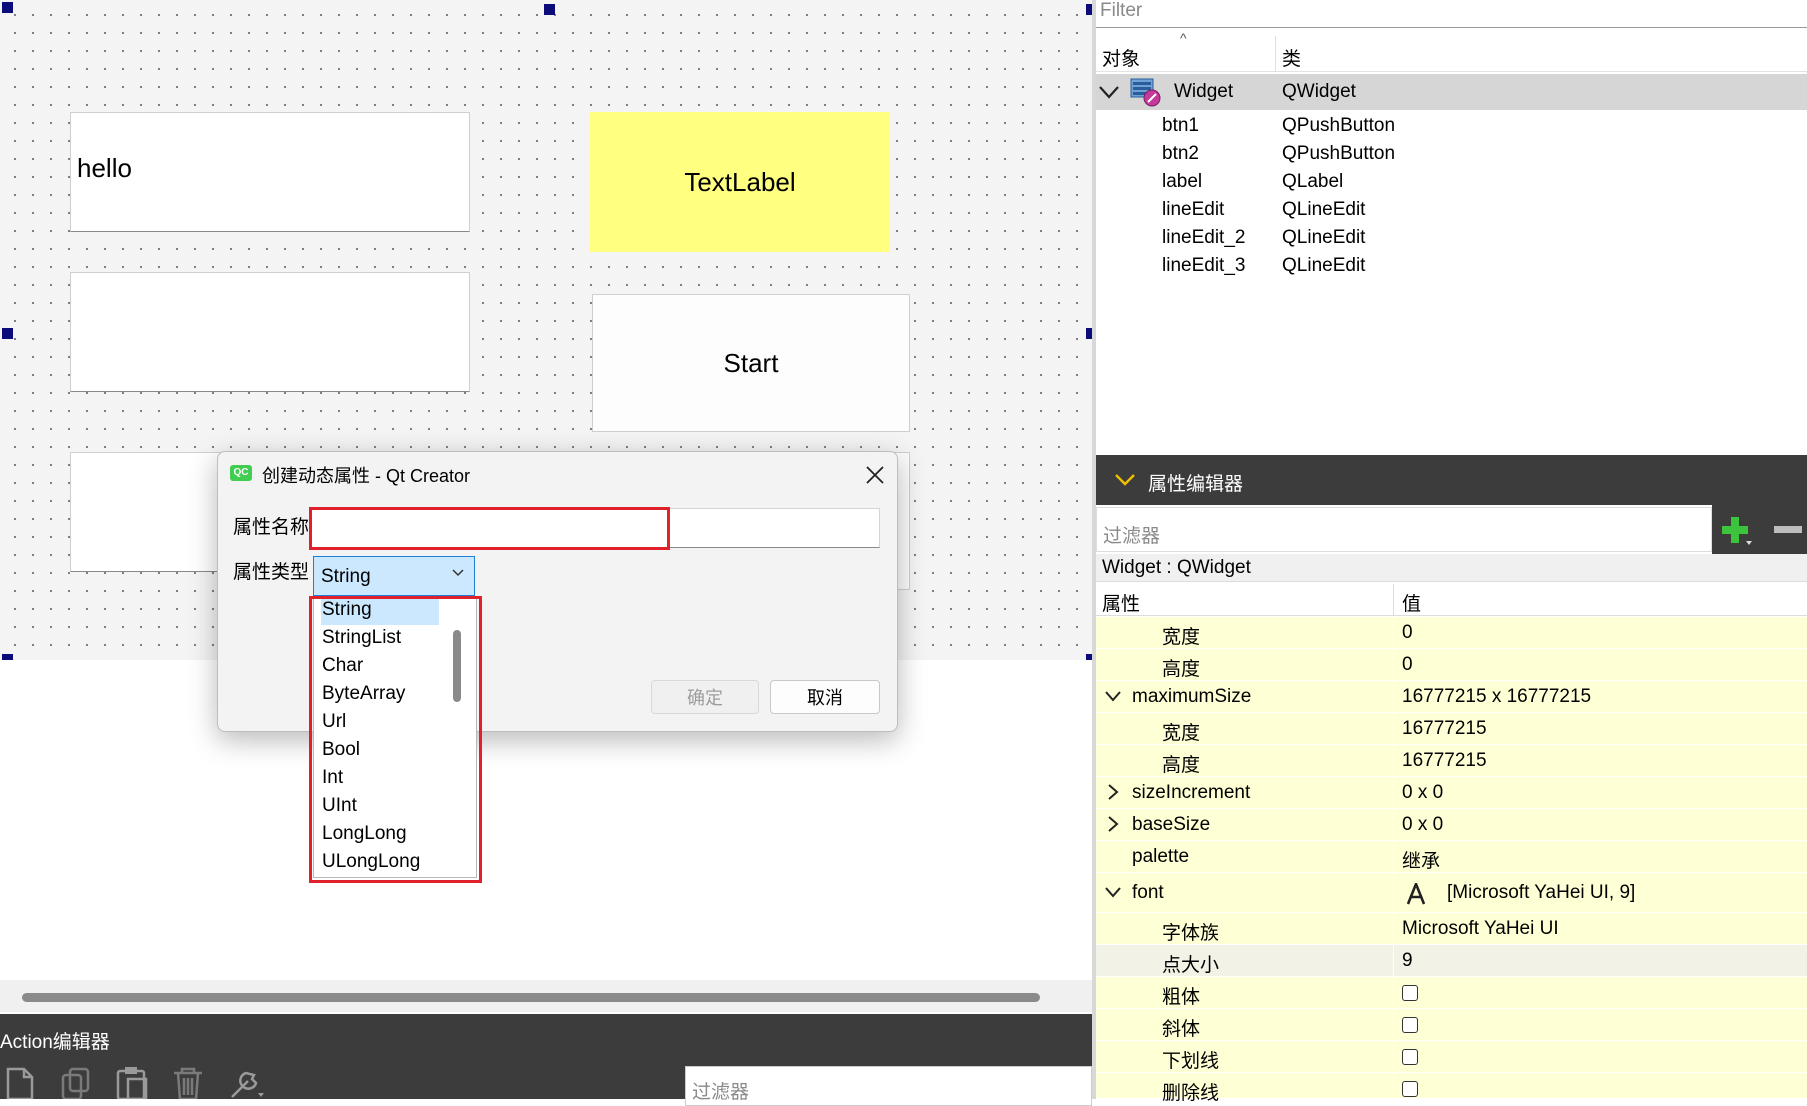 This screenshot has height=1106, width=1807. Describe the element at coordinates (825, 697) in the screenshot. I see `cancel-button: 取消` at that location.